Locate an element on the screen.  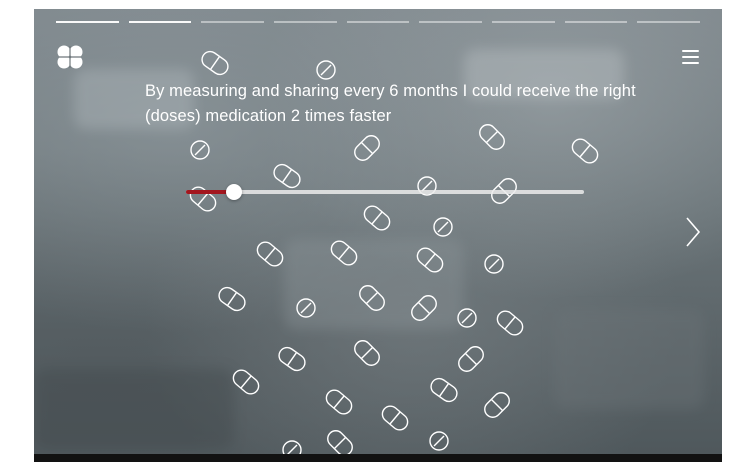
story-progress is located at coordinates (378, 22).